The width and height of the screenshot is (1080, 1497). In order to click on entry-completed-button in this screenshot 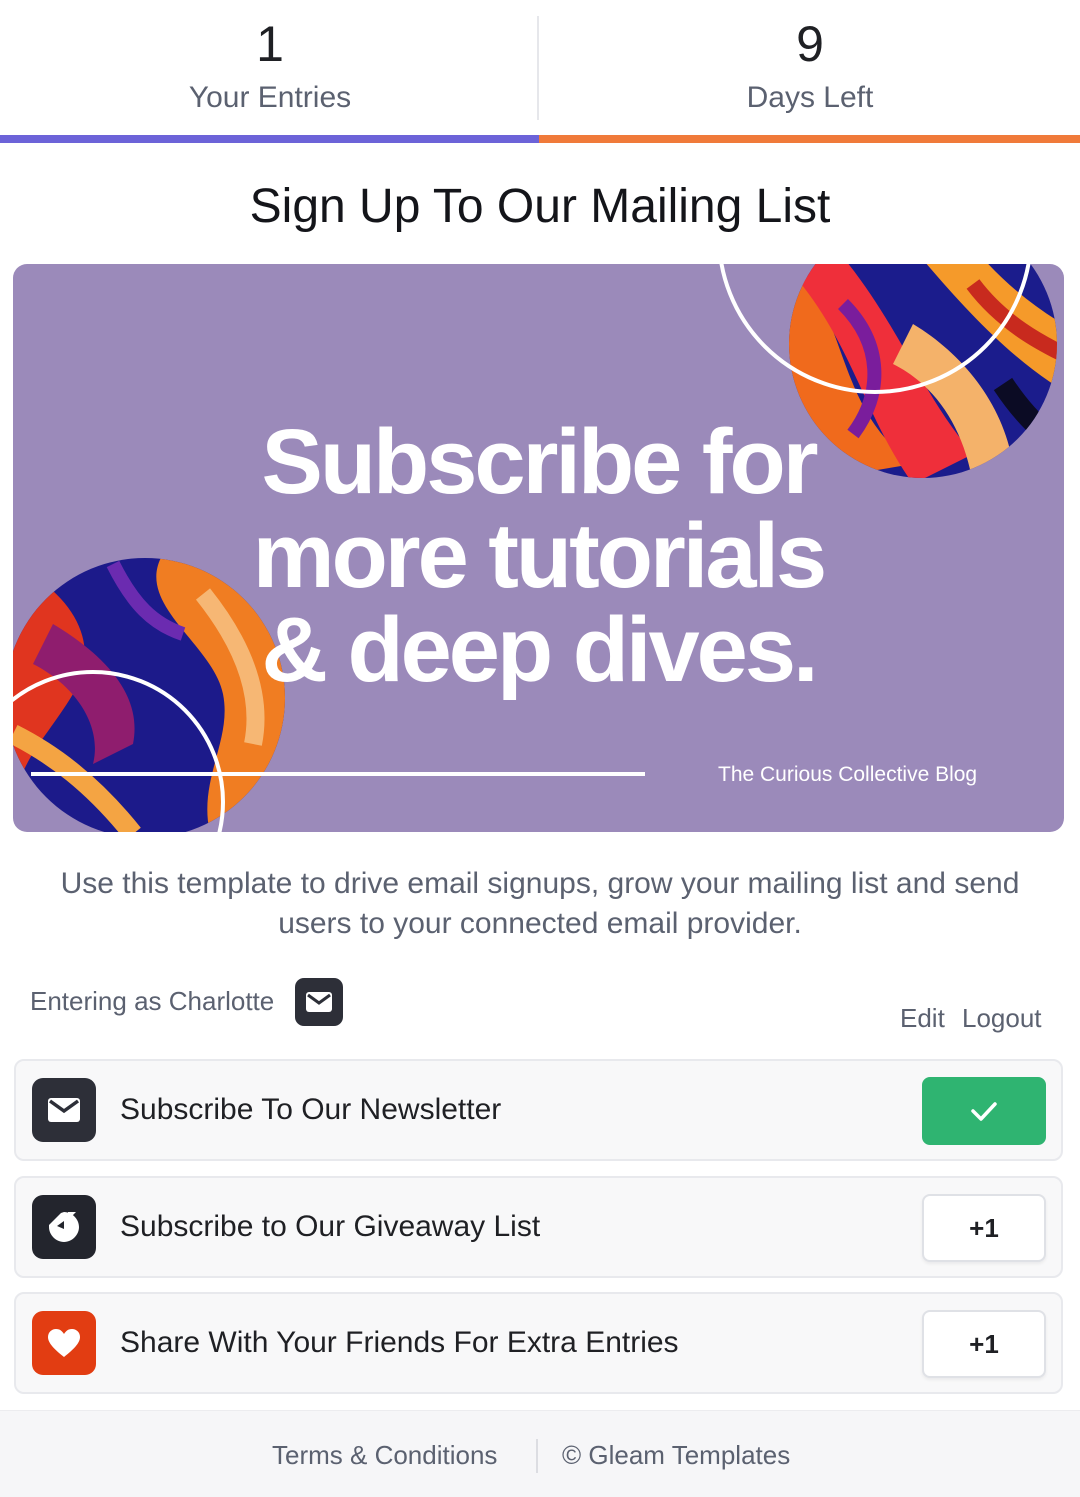, I will do `click(984, 1111)`.